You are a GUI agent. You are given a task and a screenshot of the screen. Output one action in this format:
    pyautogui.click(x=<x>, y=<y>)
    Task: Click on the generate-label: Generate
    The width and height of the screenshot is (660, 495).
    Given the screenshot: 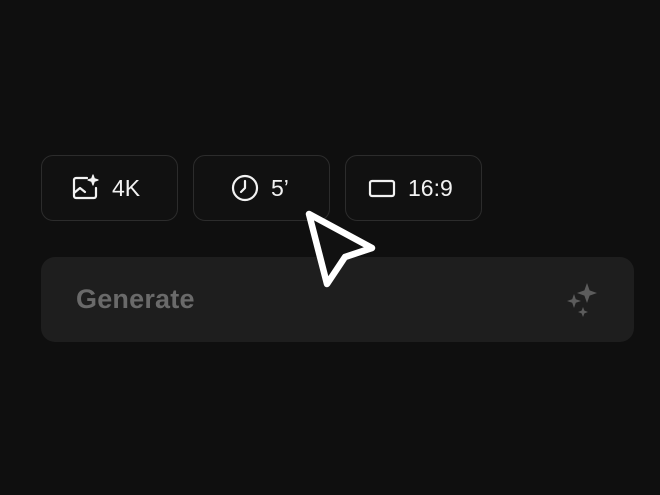 What is the action you would take?
    pyautogui.click(x=135, y=299)
    